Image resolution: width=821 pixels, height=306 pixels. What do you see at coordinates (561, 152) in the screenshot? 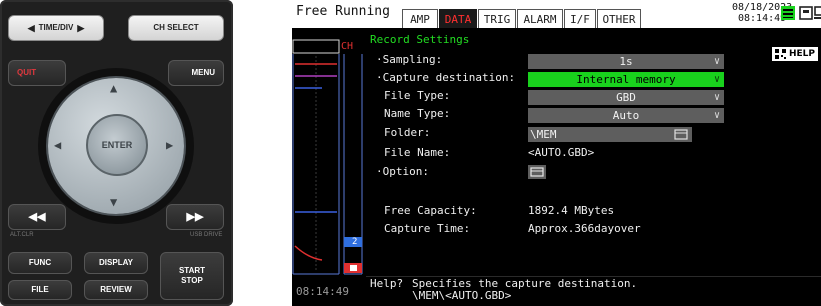
I see `file-name-value: <AUTO.GBD>` at bounding box center [561, 152].